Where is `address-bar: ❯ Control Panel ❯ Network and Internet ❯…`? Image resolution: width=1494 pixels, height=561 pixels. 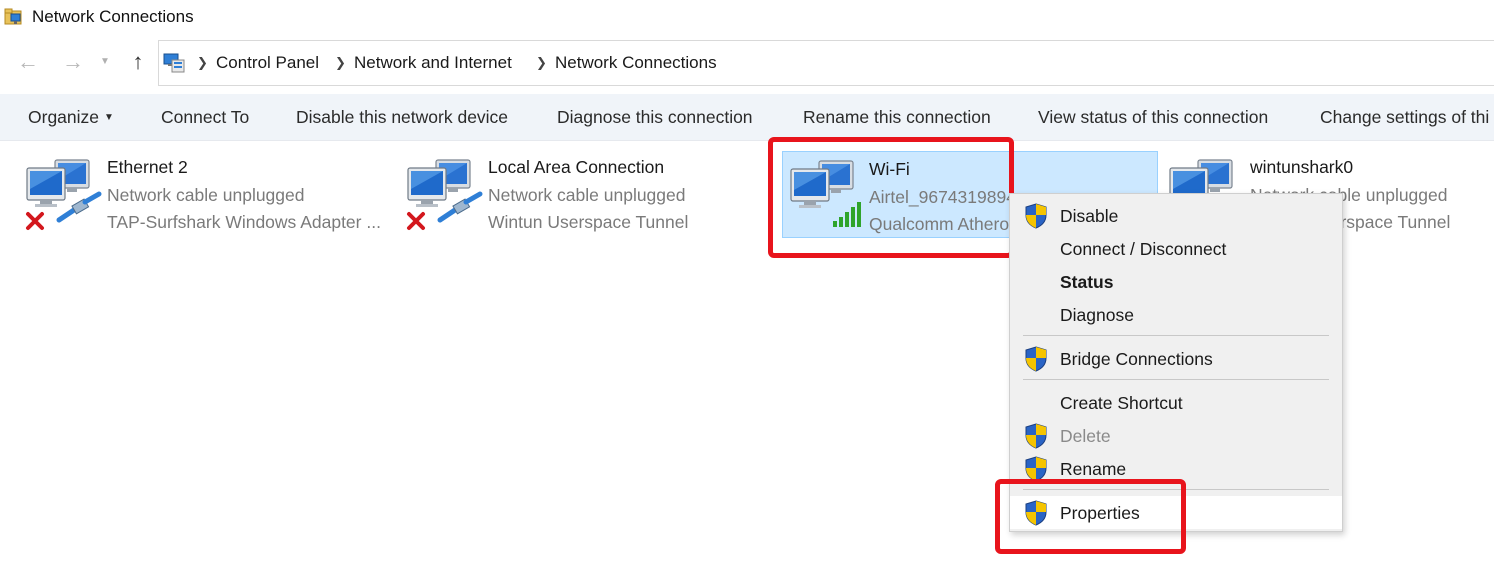
address-bar: ❯ Control Panel ❯ Network and Internet ❯… is located at coordinates (826, 63).